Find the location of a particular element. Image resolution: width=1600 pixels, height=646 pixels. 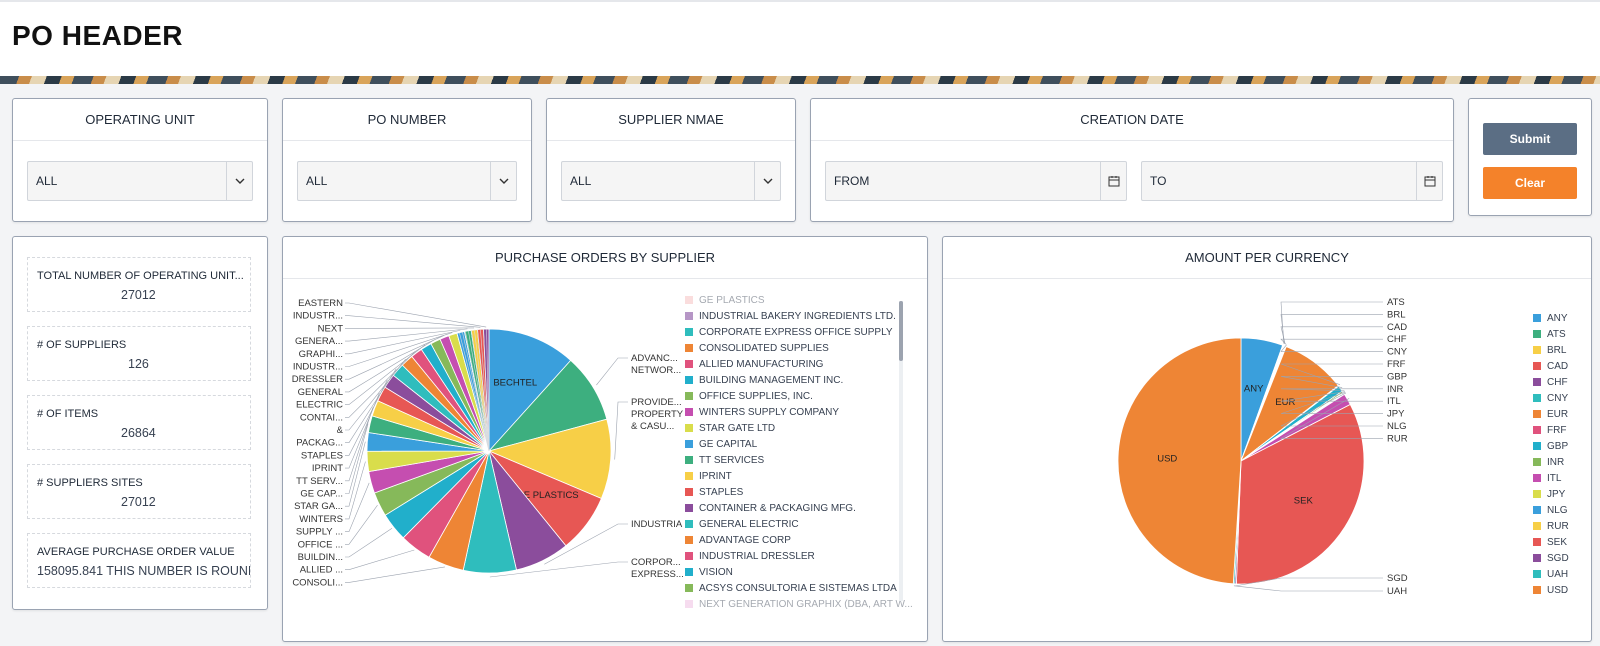

legend-item: CAD is located at coordinates (1550, 369).